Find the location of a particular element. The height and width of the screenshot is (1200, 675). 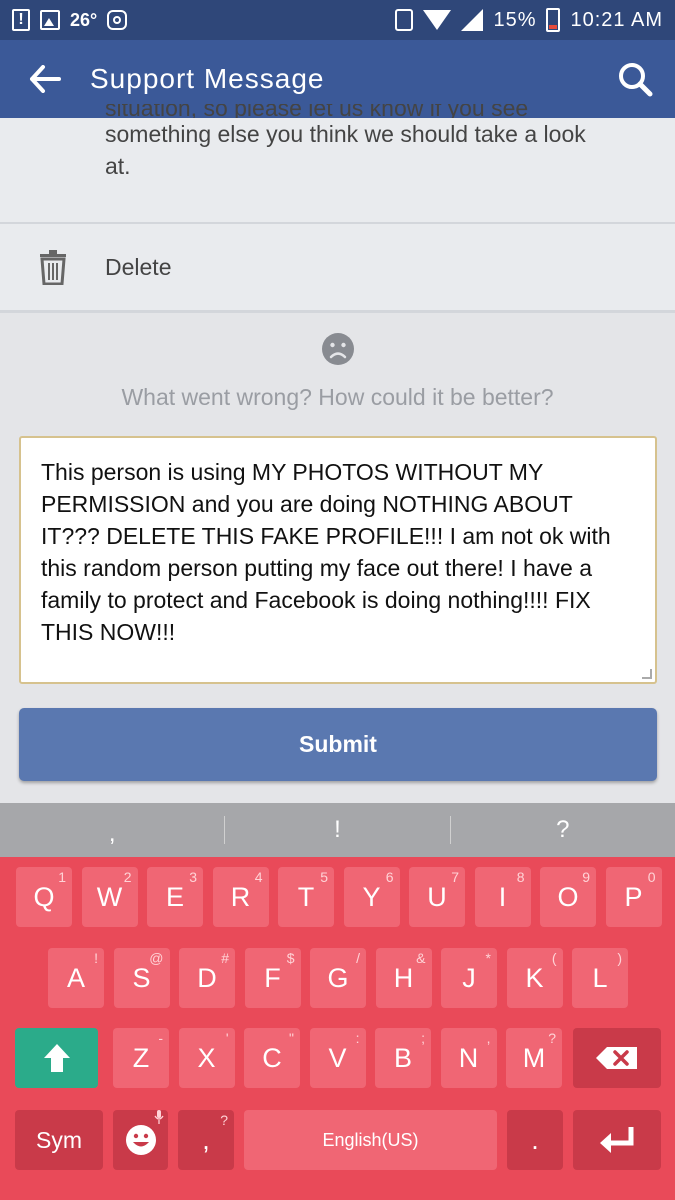

comma-key: , ? is located at coordinates (206, 1140).